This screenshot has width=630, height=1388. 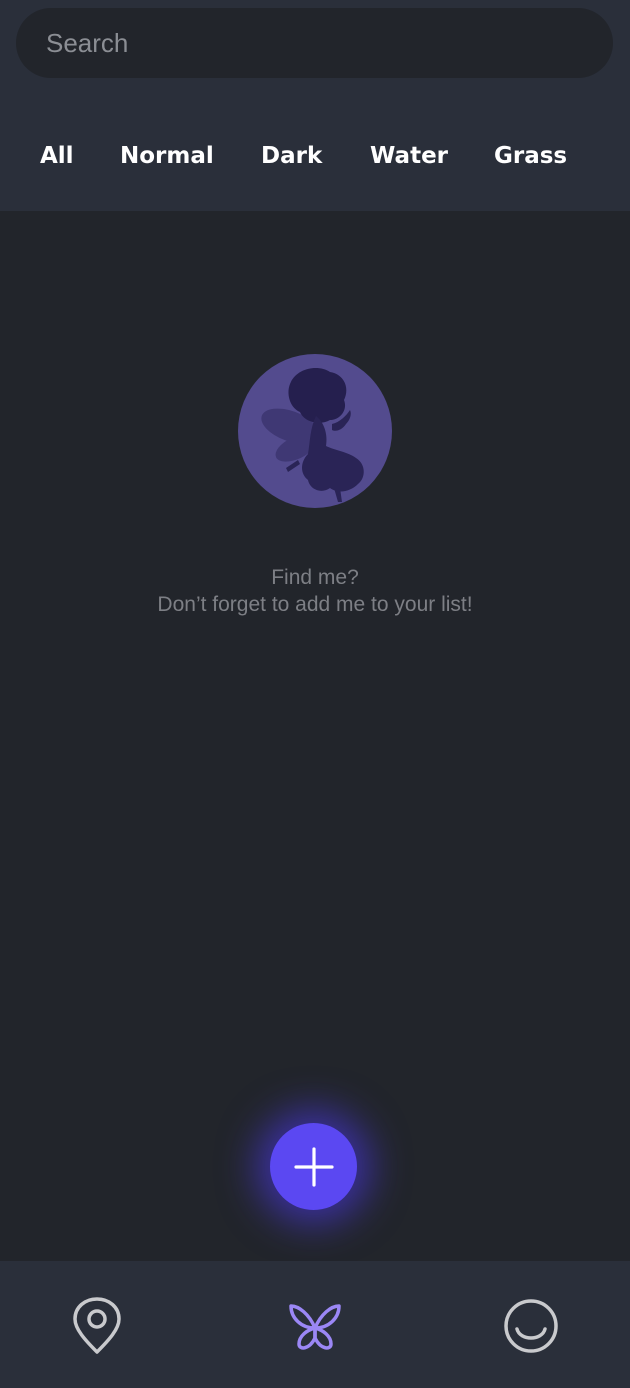 What do you see at coordinates (291, 156) in the screenshot?
I see `tab-dark: Dark` at bounding box center [291, 156].